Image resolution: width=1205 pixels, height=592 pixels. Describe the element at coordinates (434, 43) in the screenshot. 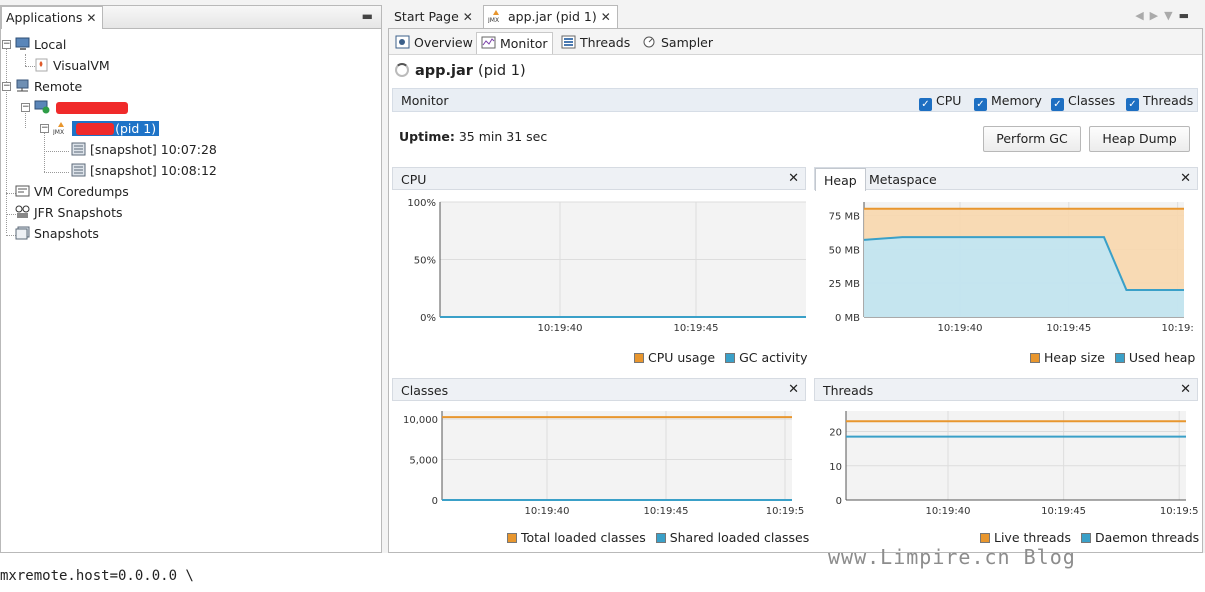

I see `tab-overview: Overview` at that location.